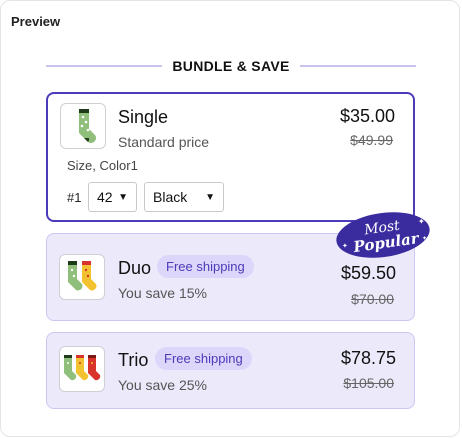  What do you see at coordinates (357, 66) in the screenshot?
I see `divider-line-right` at bounding box center [357, 66].